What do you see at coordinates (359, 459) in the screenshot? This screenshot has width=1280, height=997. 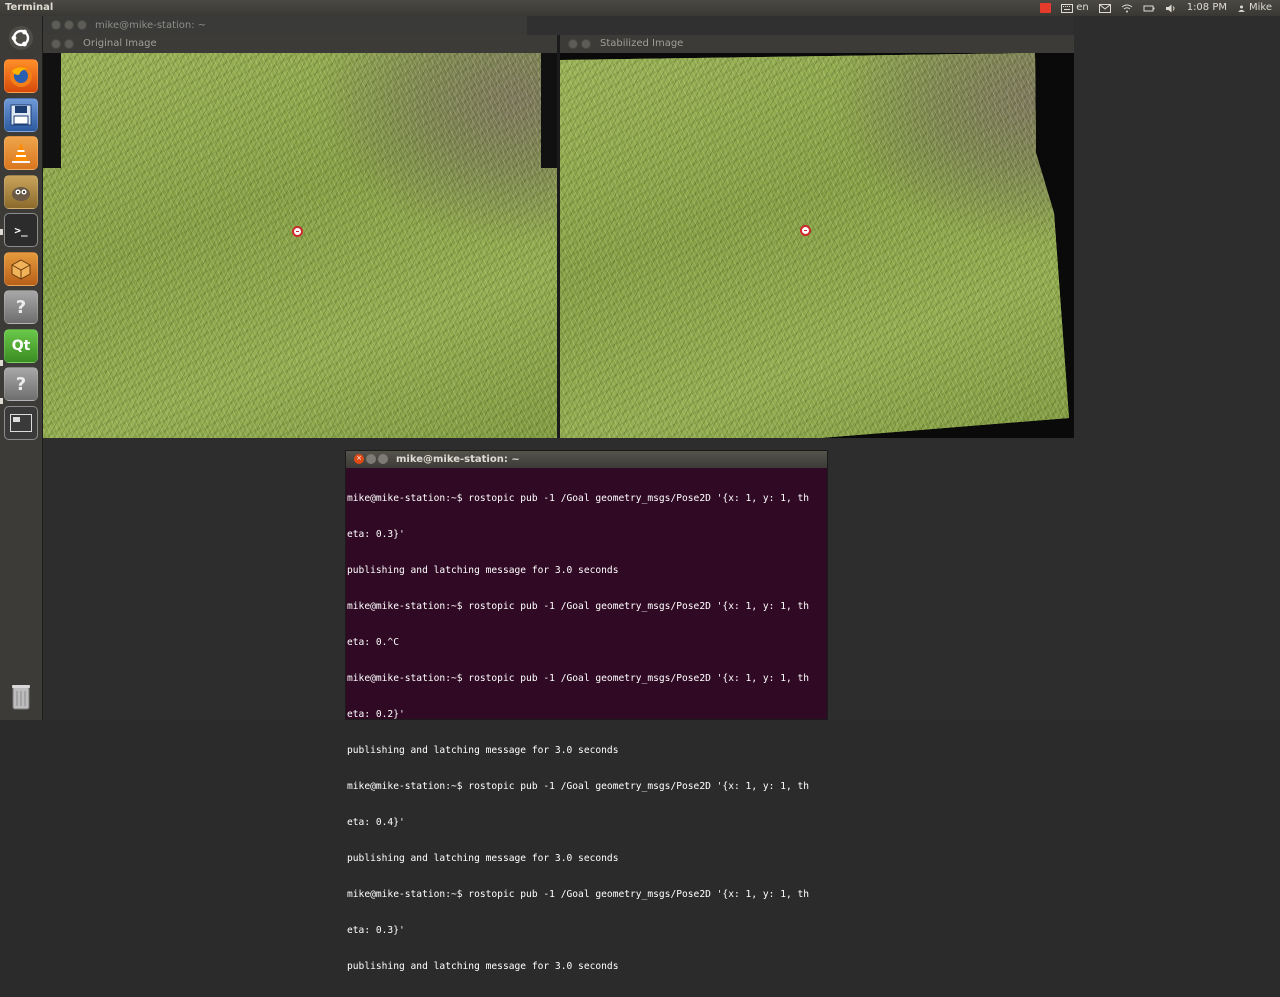 I see `close-icon: ×` at bounding box center [359, 459].